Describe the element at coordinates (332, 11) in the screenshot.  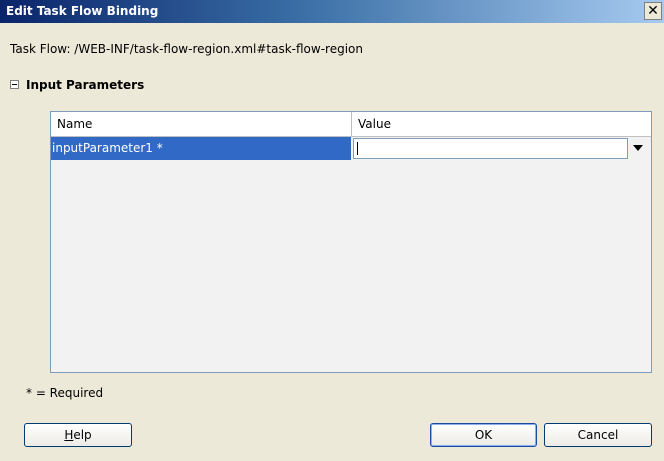
I see `dialog-title-bar: Edit Task Flow Binding ✕` at that location.